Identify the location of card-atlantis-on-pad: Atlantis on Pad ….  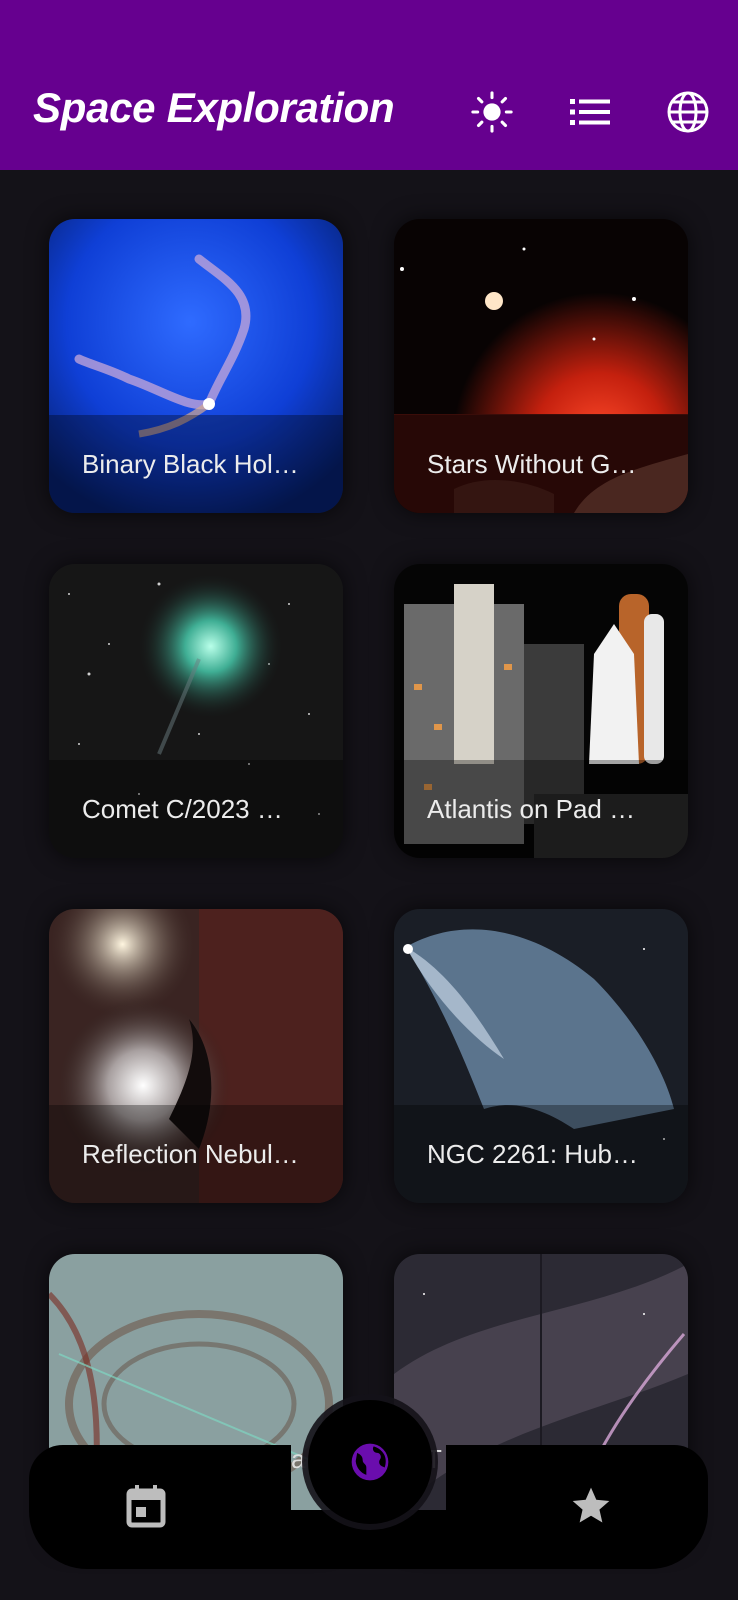
(541, 711).